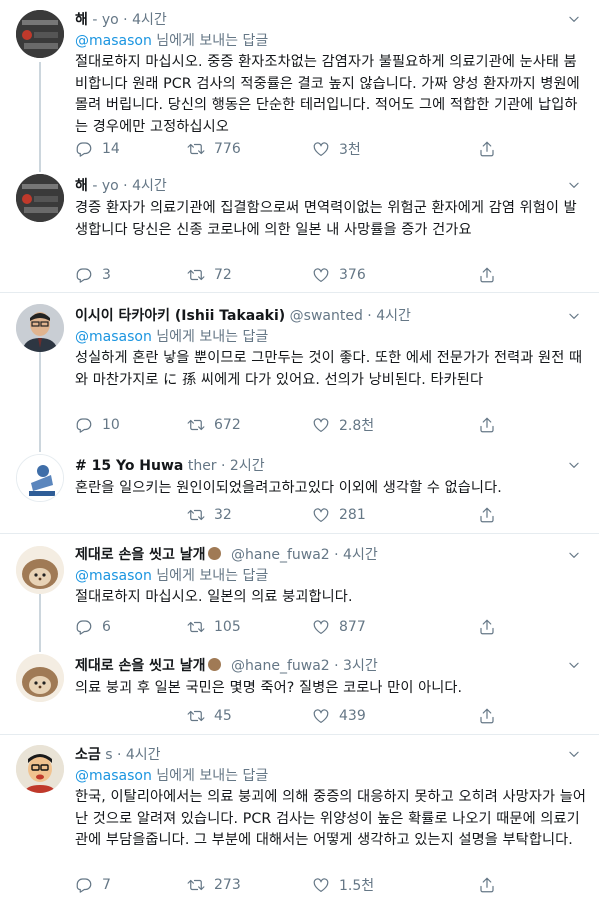 This screenshot has width=599, height=915. What do you see at coordinates (288, 488) in the screenshot?
I see `tweet-text: 혼란을 일으키는 원인이되었을려고하고있다 이외에 생각할 수 없습니다.` at bounding box center [288, 488].